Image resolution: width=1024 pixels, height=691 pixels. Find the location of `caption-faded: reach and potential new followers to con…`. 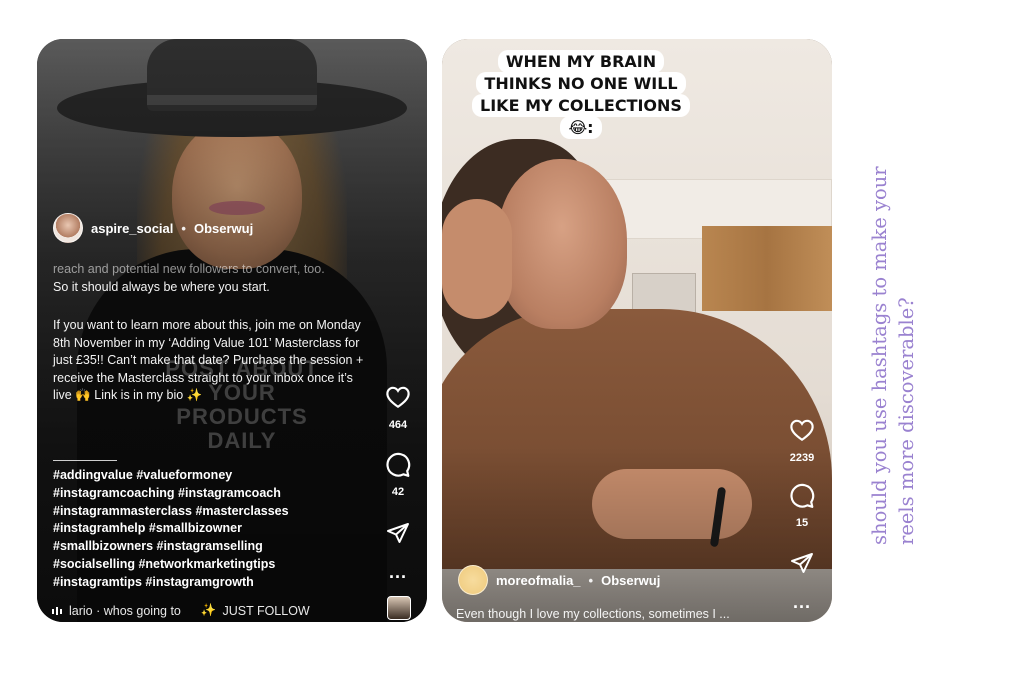

caption-faded: reach and potential new followers to con… is located at coordinates (213, 278).